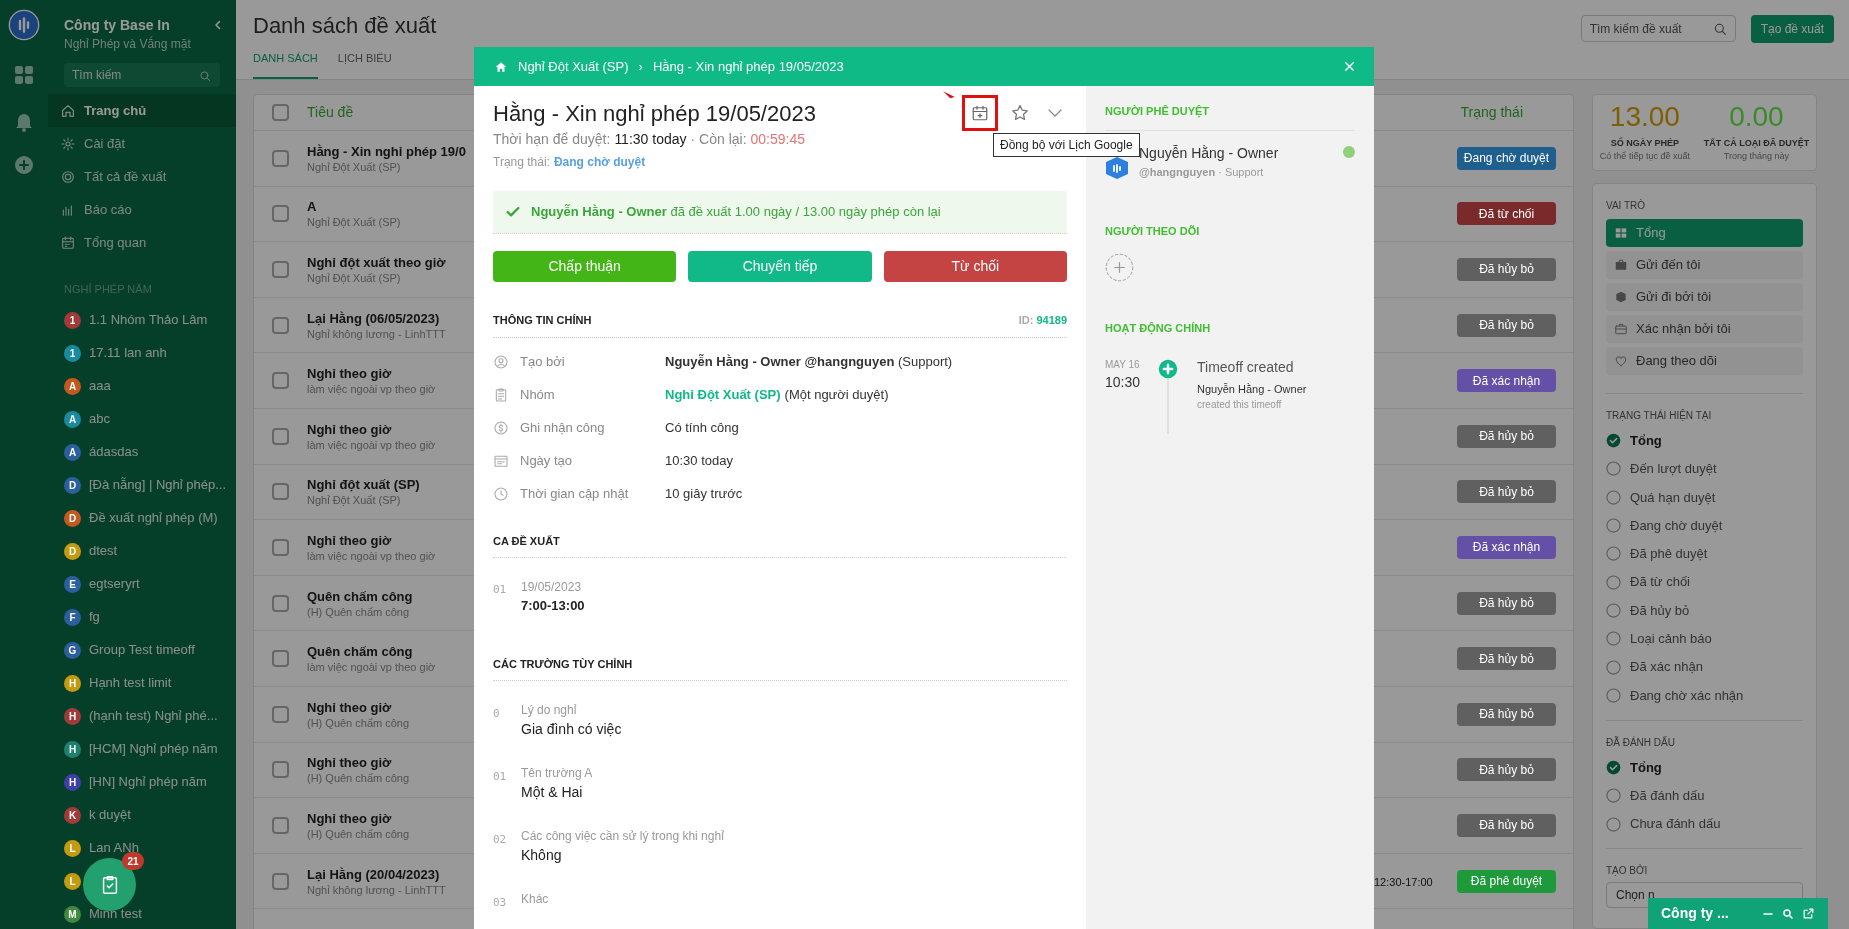 The image size is (1849, 929). I want to click on summary-label: TẤT CẢ LOẠI ĐÃ DUYỆT, so click(1756, 143).